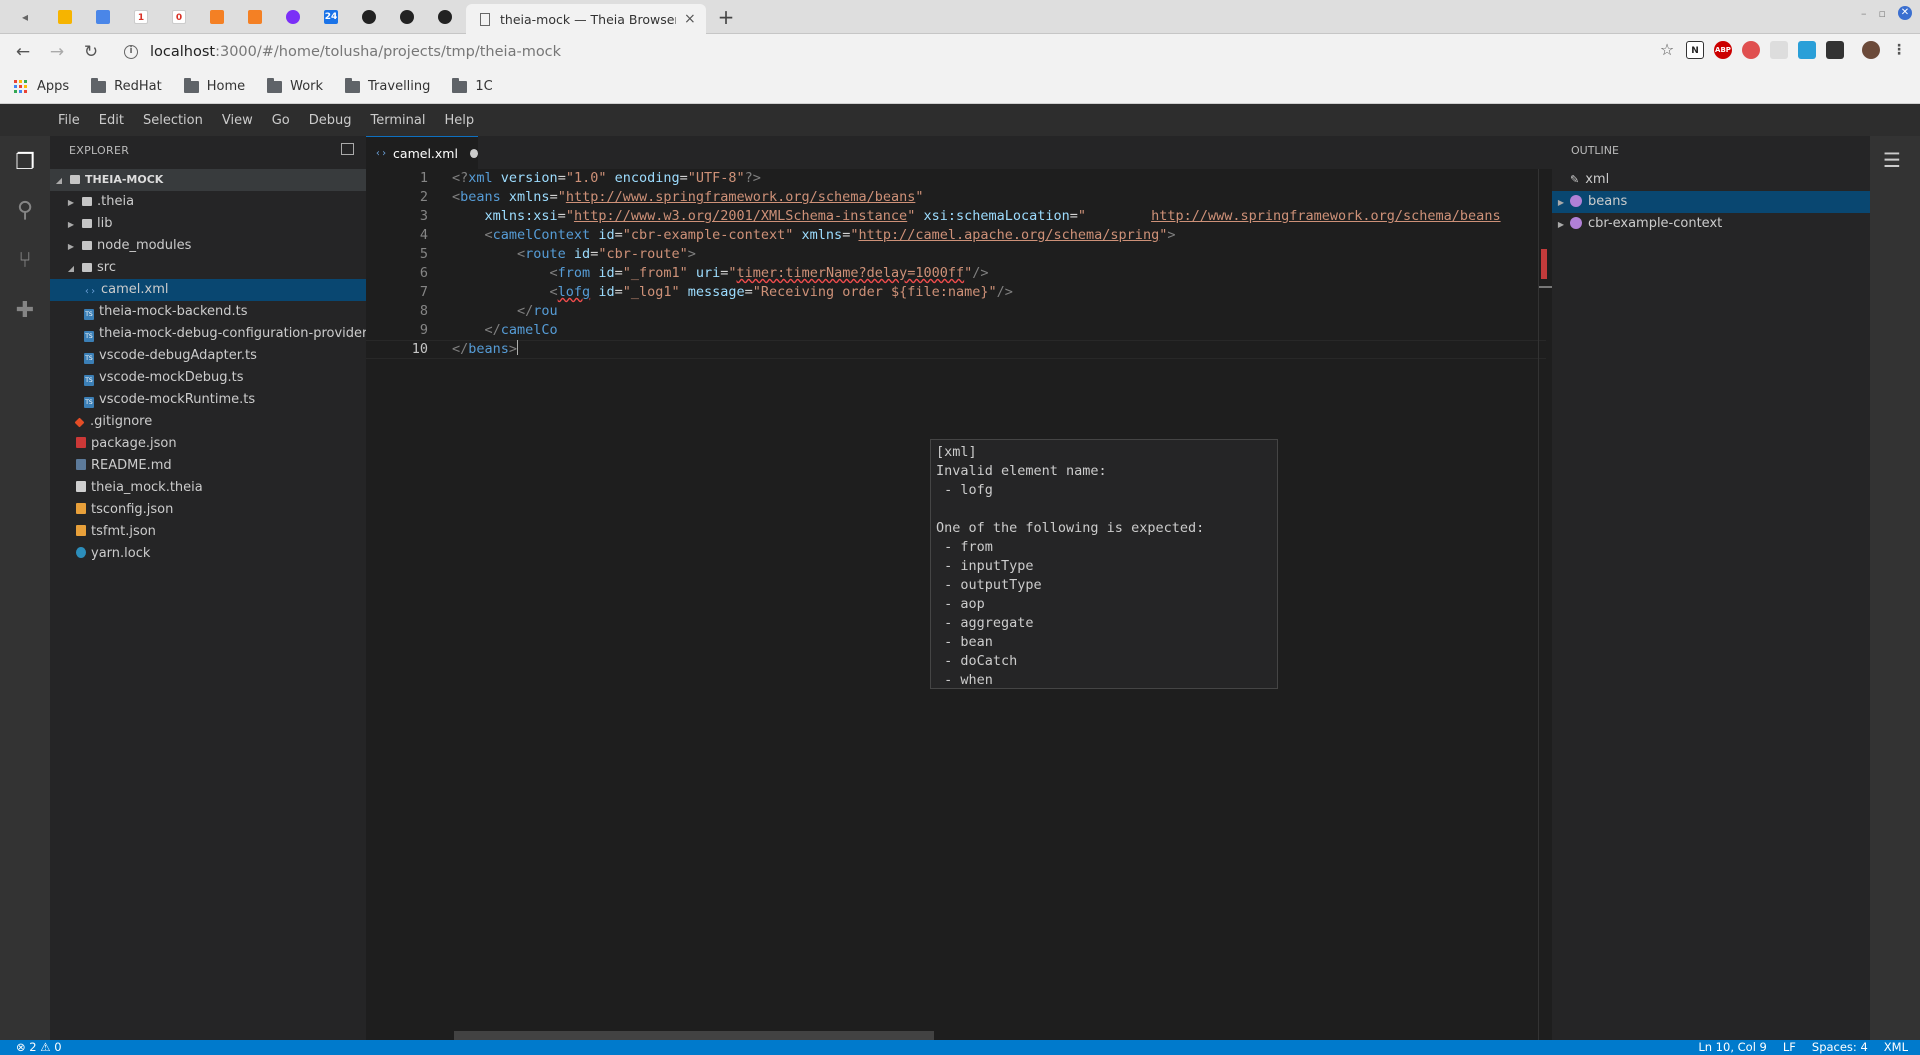 The width and height of the screenshot is (1920, 1055). Describe the element at coordinates (281, 120) in the screenshot. I see `menu-go: Go` at that location.